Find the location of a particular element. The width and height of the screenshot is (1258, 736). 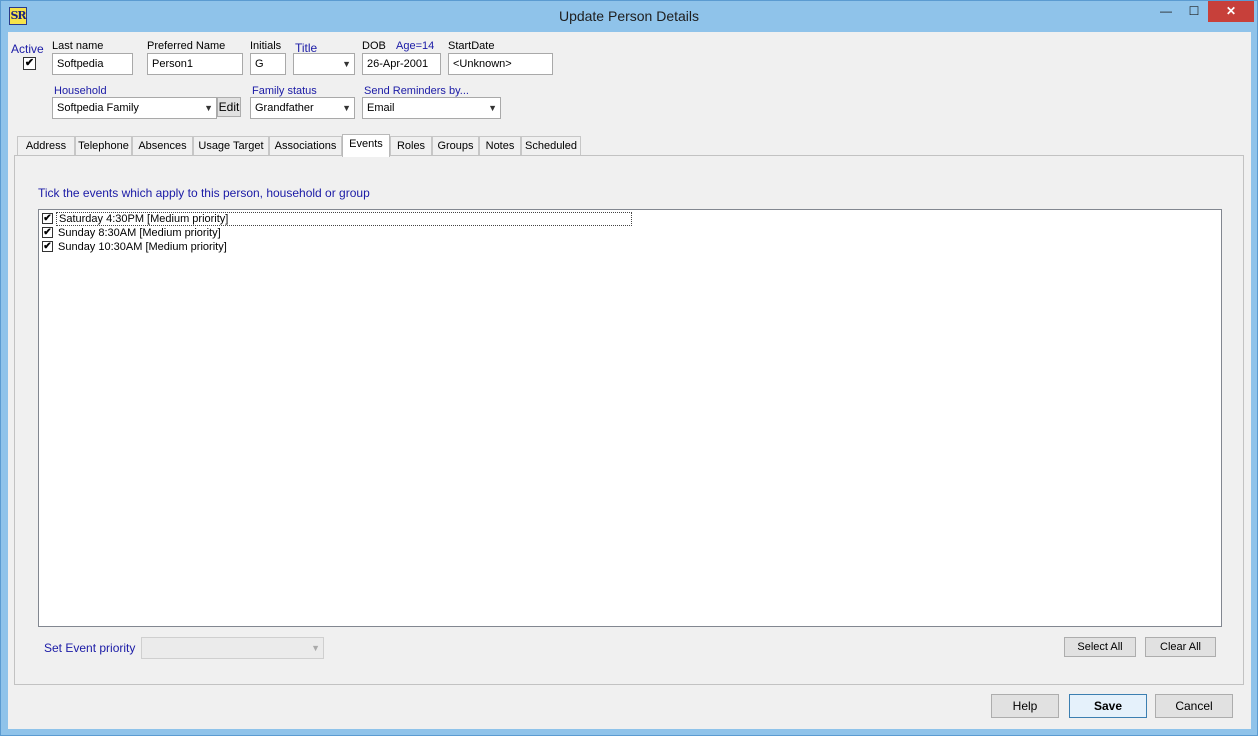

title-bar: SR Update Person Details — ☐ ✕ is located at coordinates (629, 16).